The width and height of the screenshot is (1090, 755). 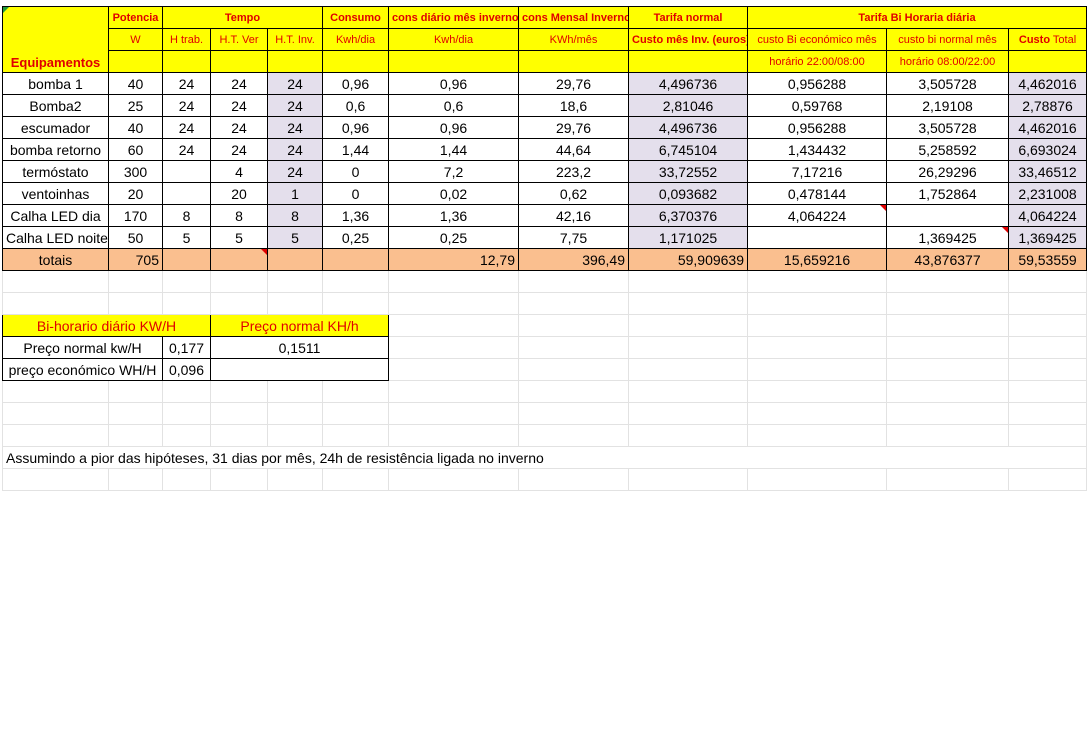 What do you see at coordinates (239, 83) in the screenshot?
I see `cell-htver: 24` at bounding box center [239, 83].